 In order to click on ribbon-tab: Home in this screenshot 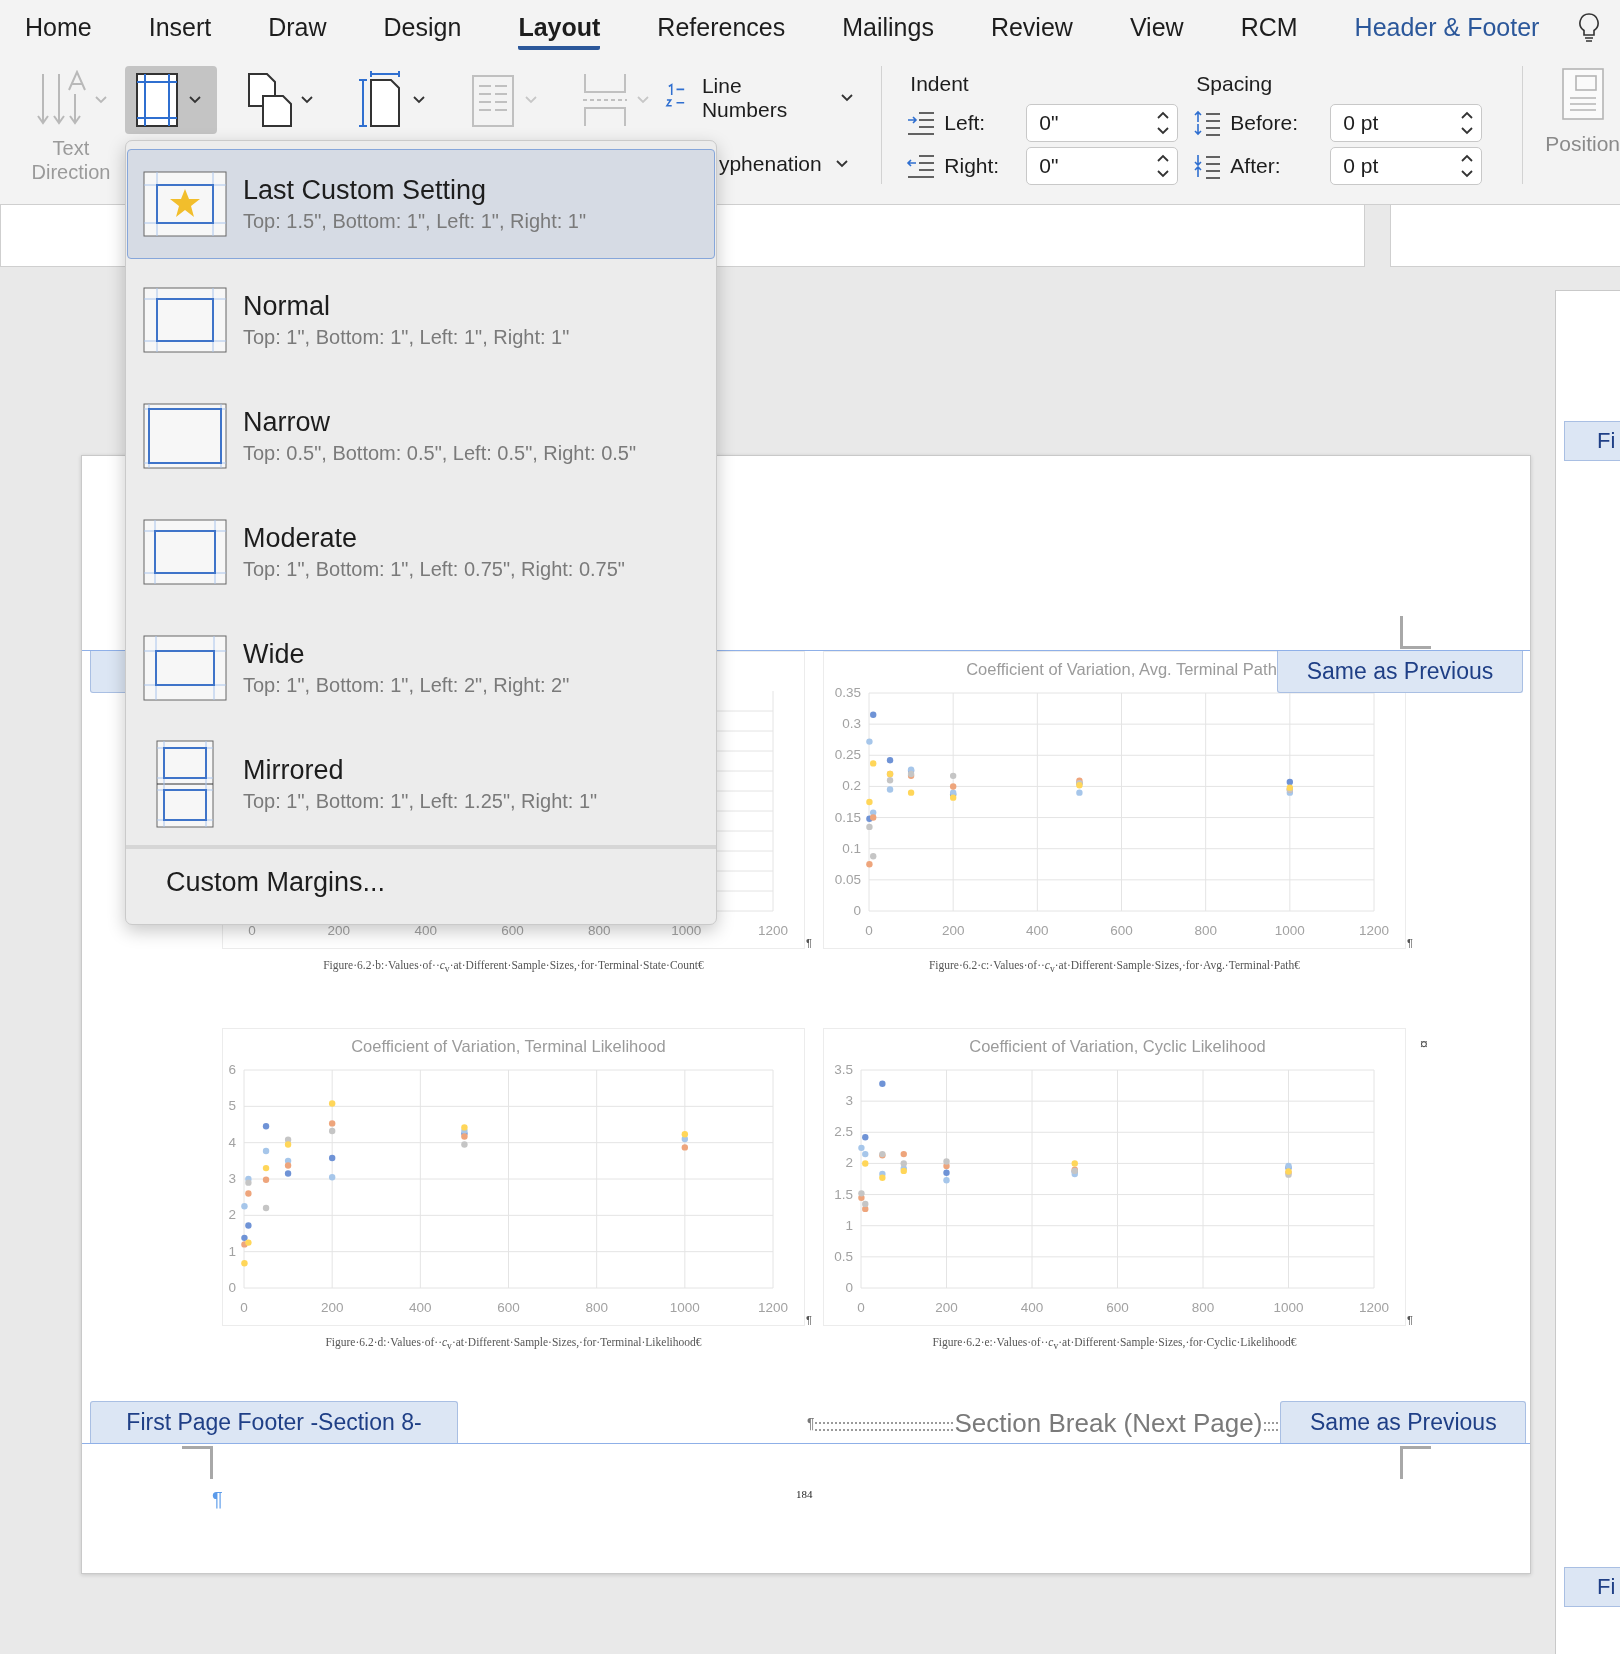, I will do `click(58, 31)`.